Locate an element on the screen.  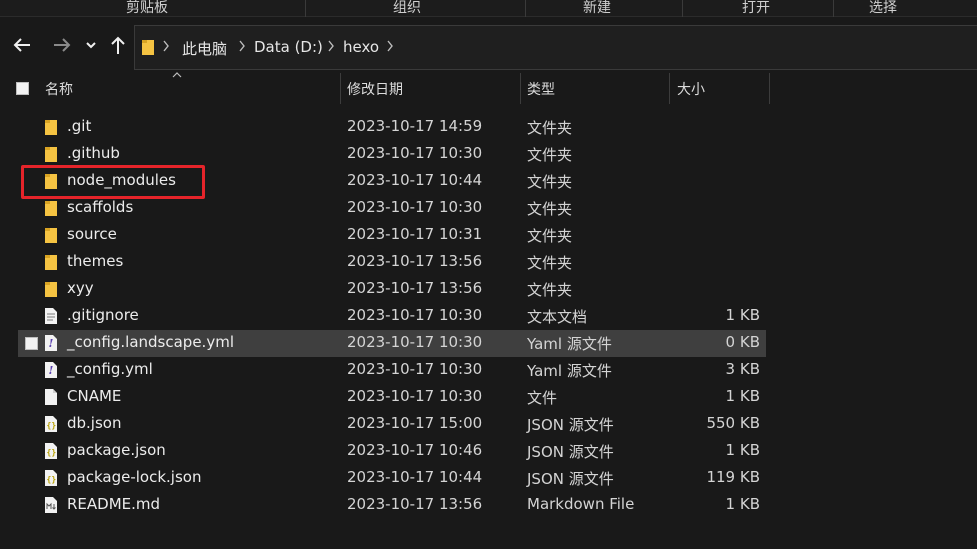
file-name: CNAME is located at coordinates (94, 396).